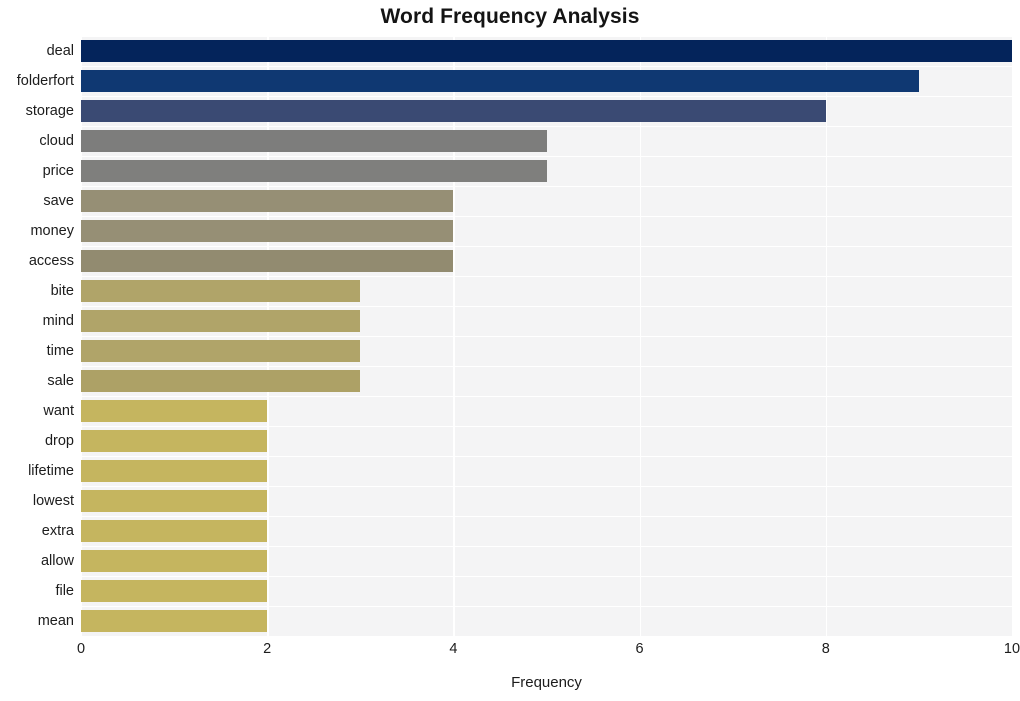  Describe the element at coordinates (58, 411) in the screenshot. I see `y-tick-label: want` at that location.